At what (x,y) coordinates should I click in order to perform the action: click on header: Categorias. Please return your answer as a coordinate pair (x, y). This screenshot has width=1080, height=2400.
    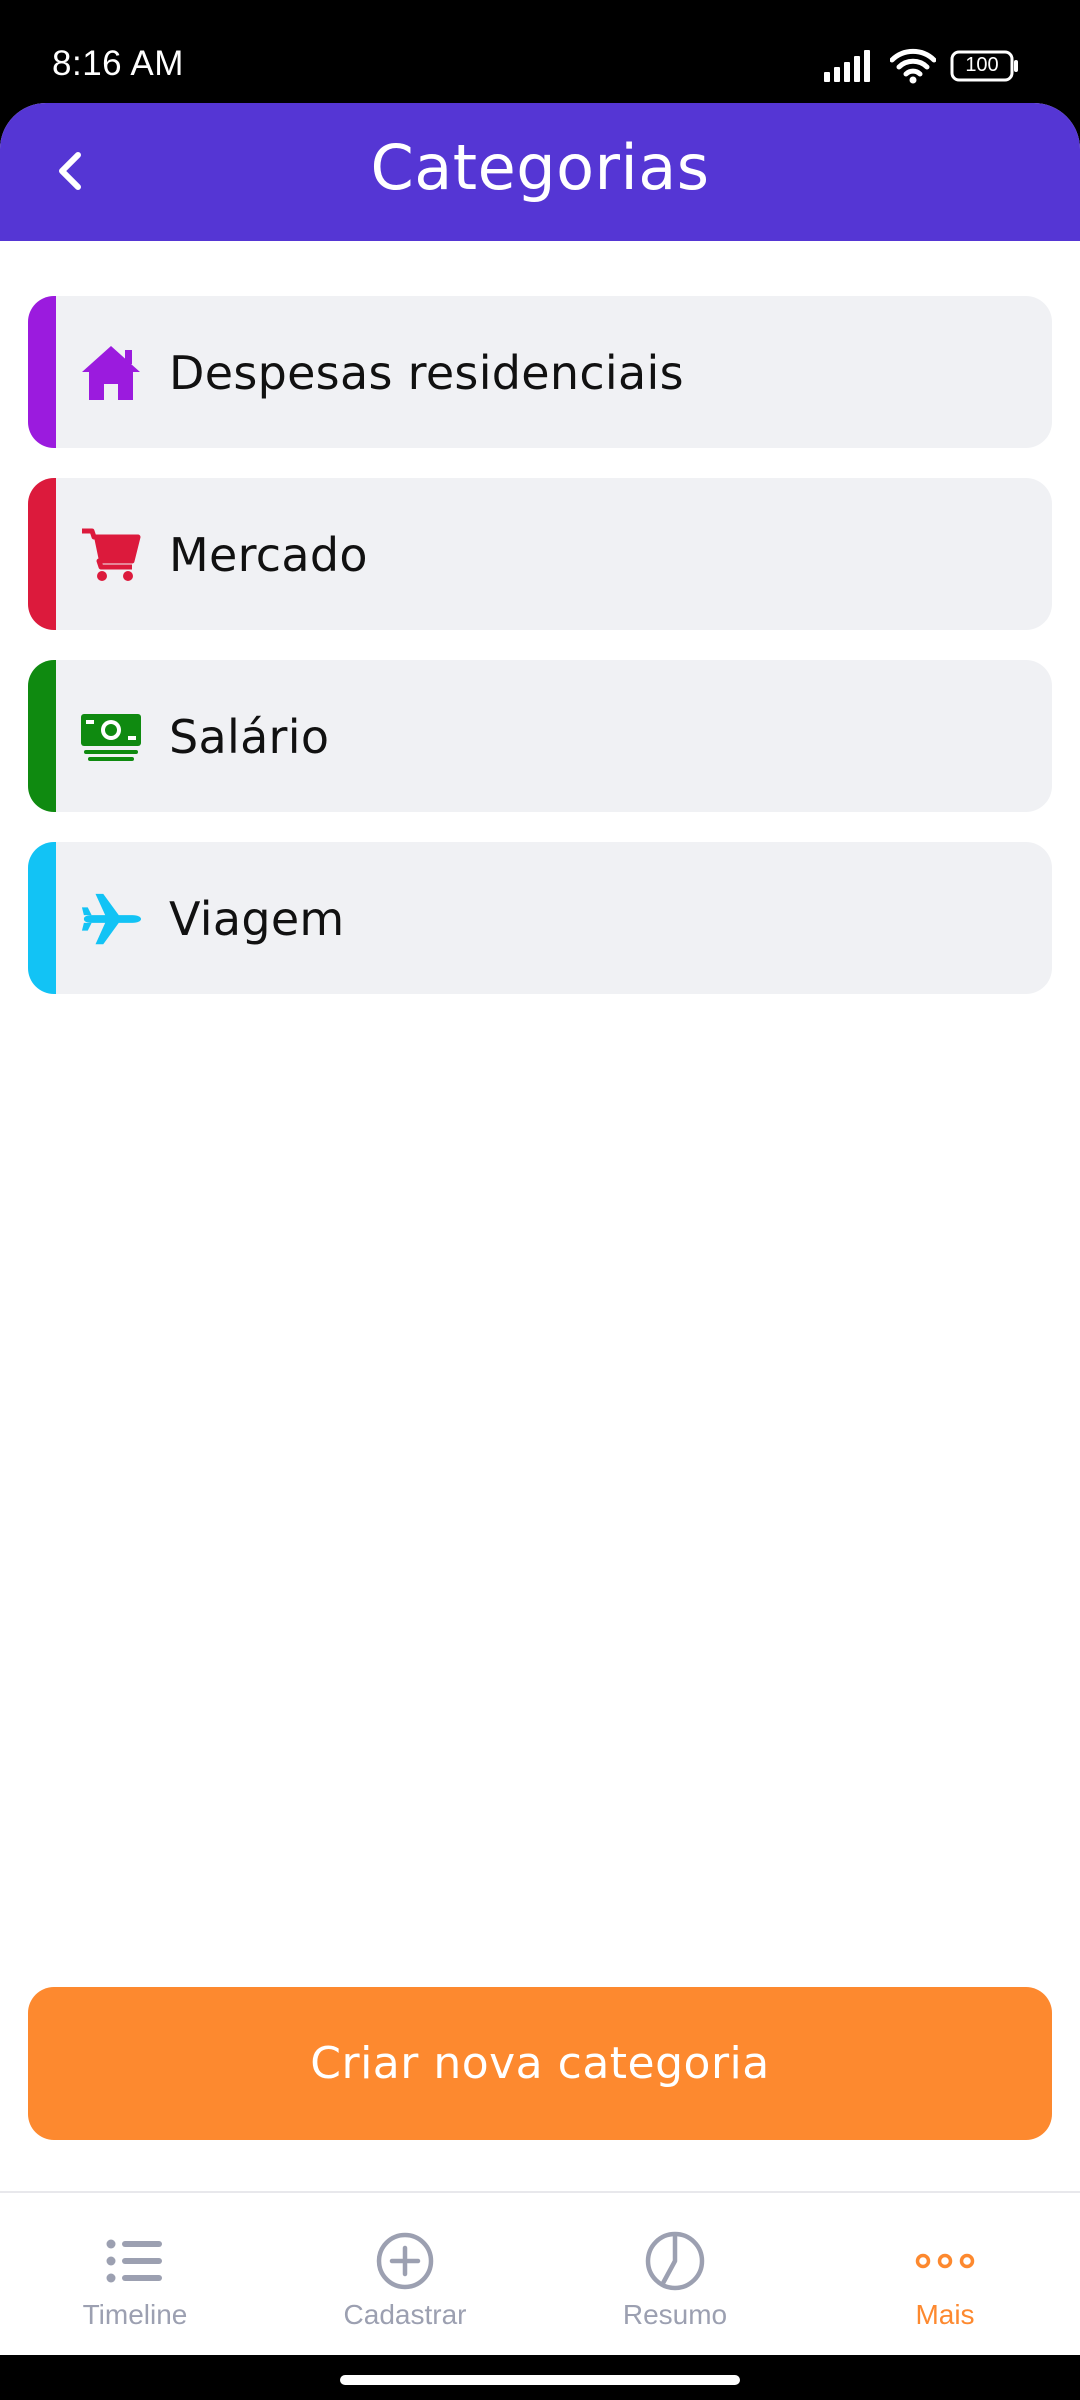
    Looking at the image, I should click on (540, 172).